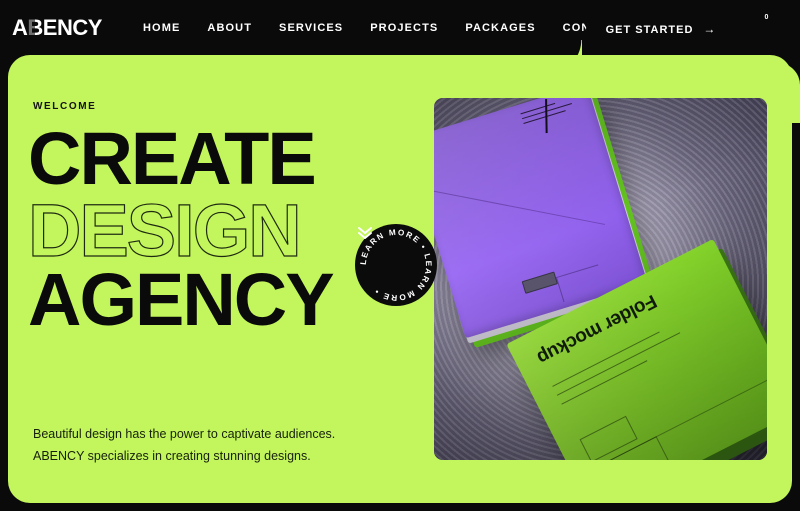  I want to click on cart-count-badge: 0, so click(766, 17).